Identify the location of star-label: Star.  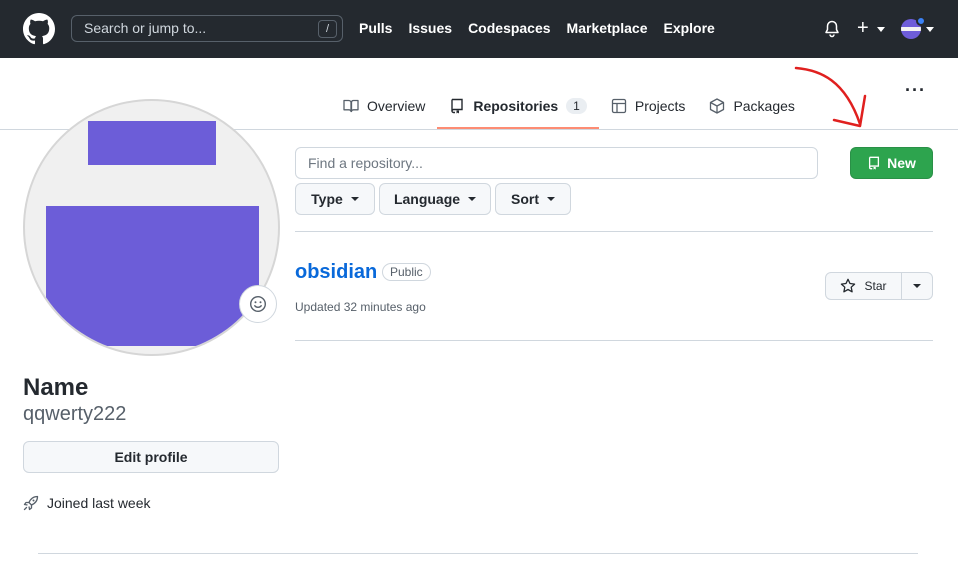
(875, 286).